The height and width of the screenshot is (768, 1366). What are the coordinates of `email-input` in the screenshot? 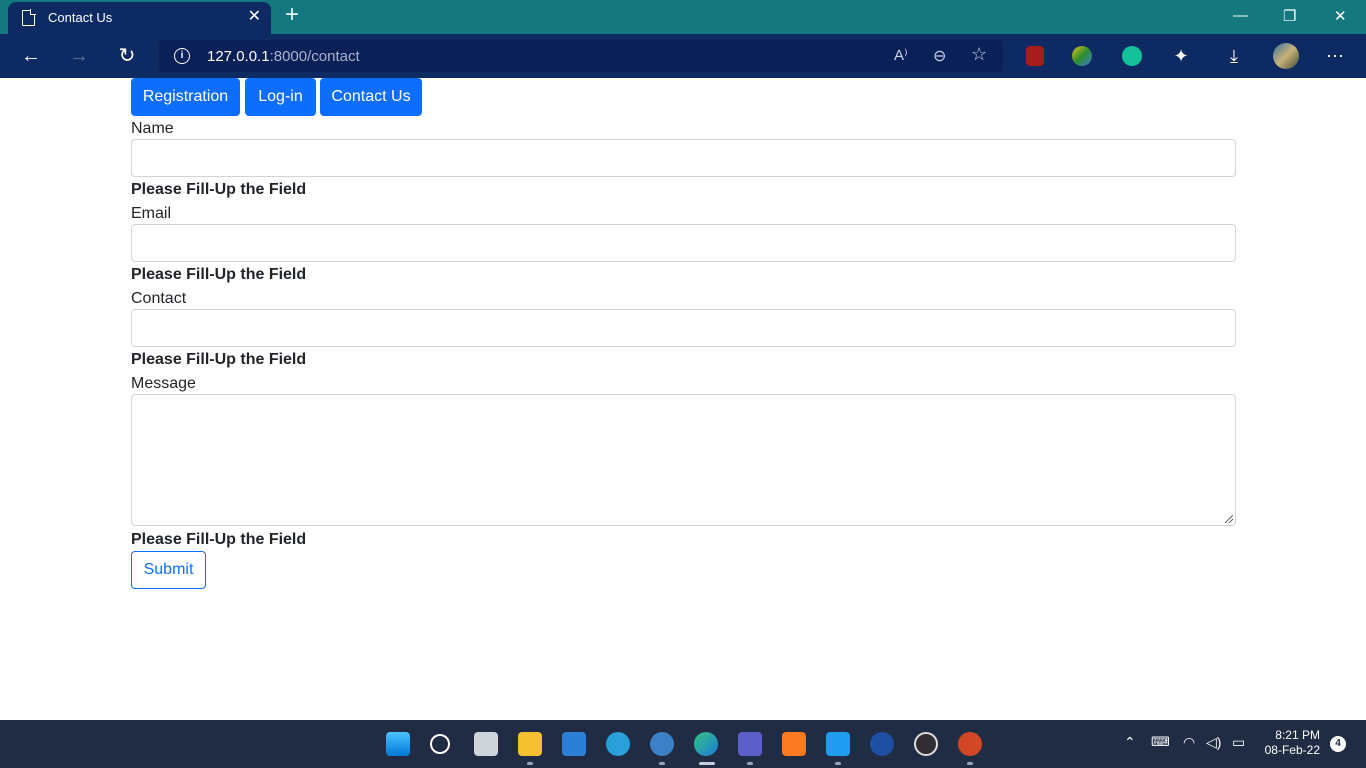 It's located at (683, 243).